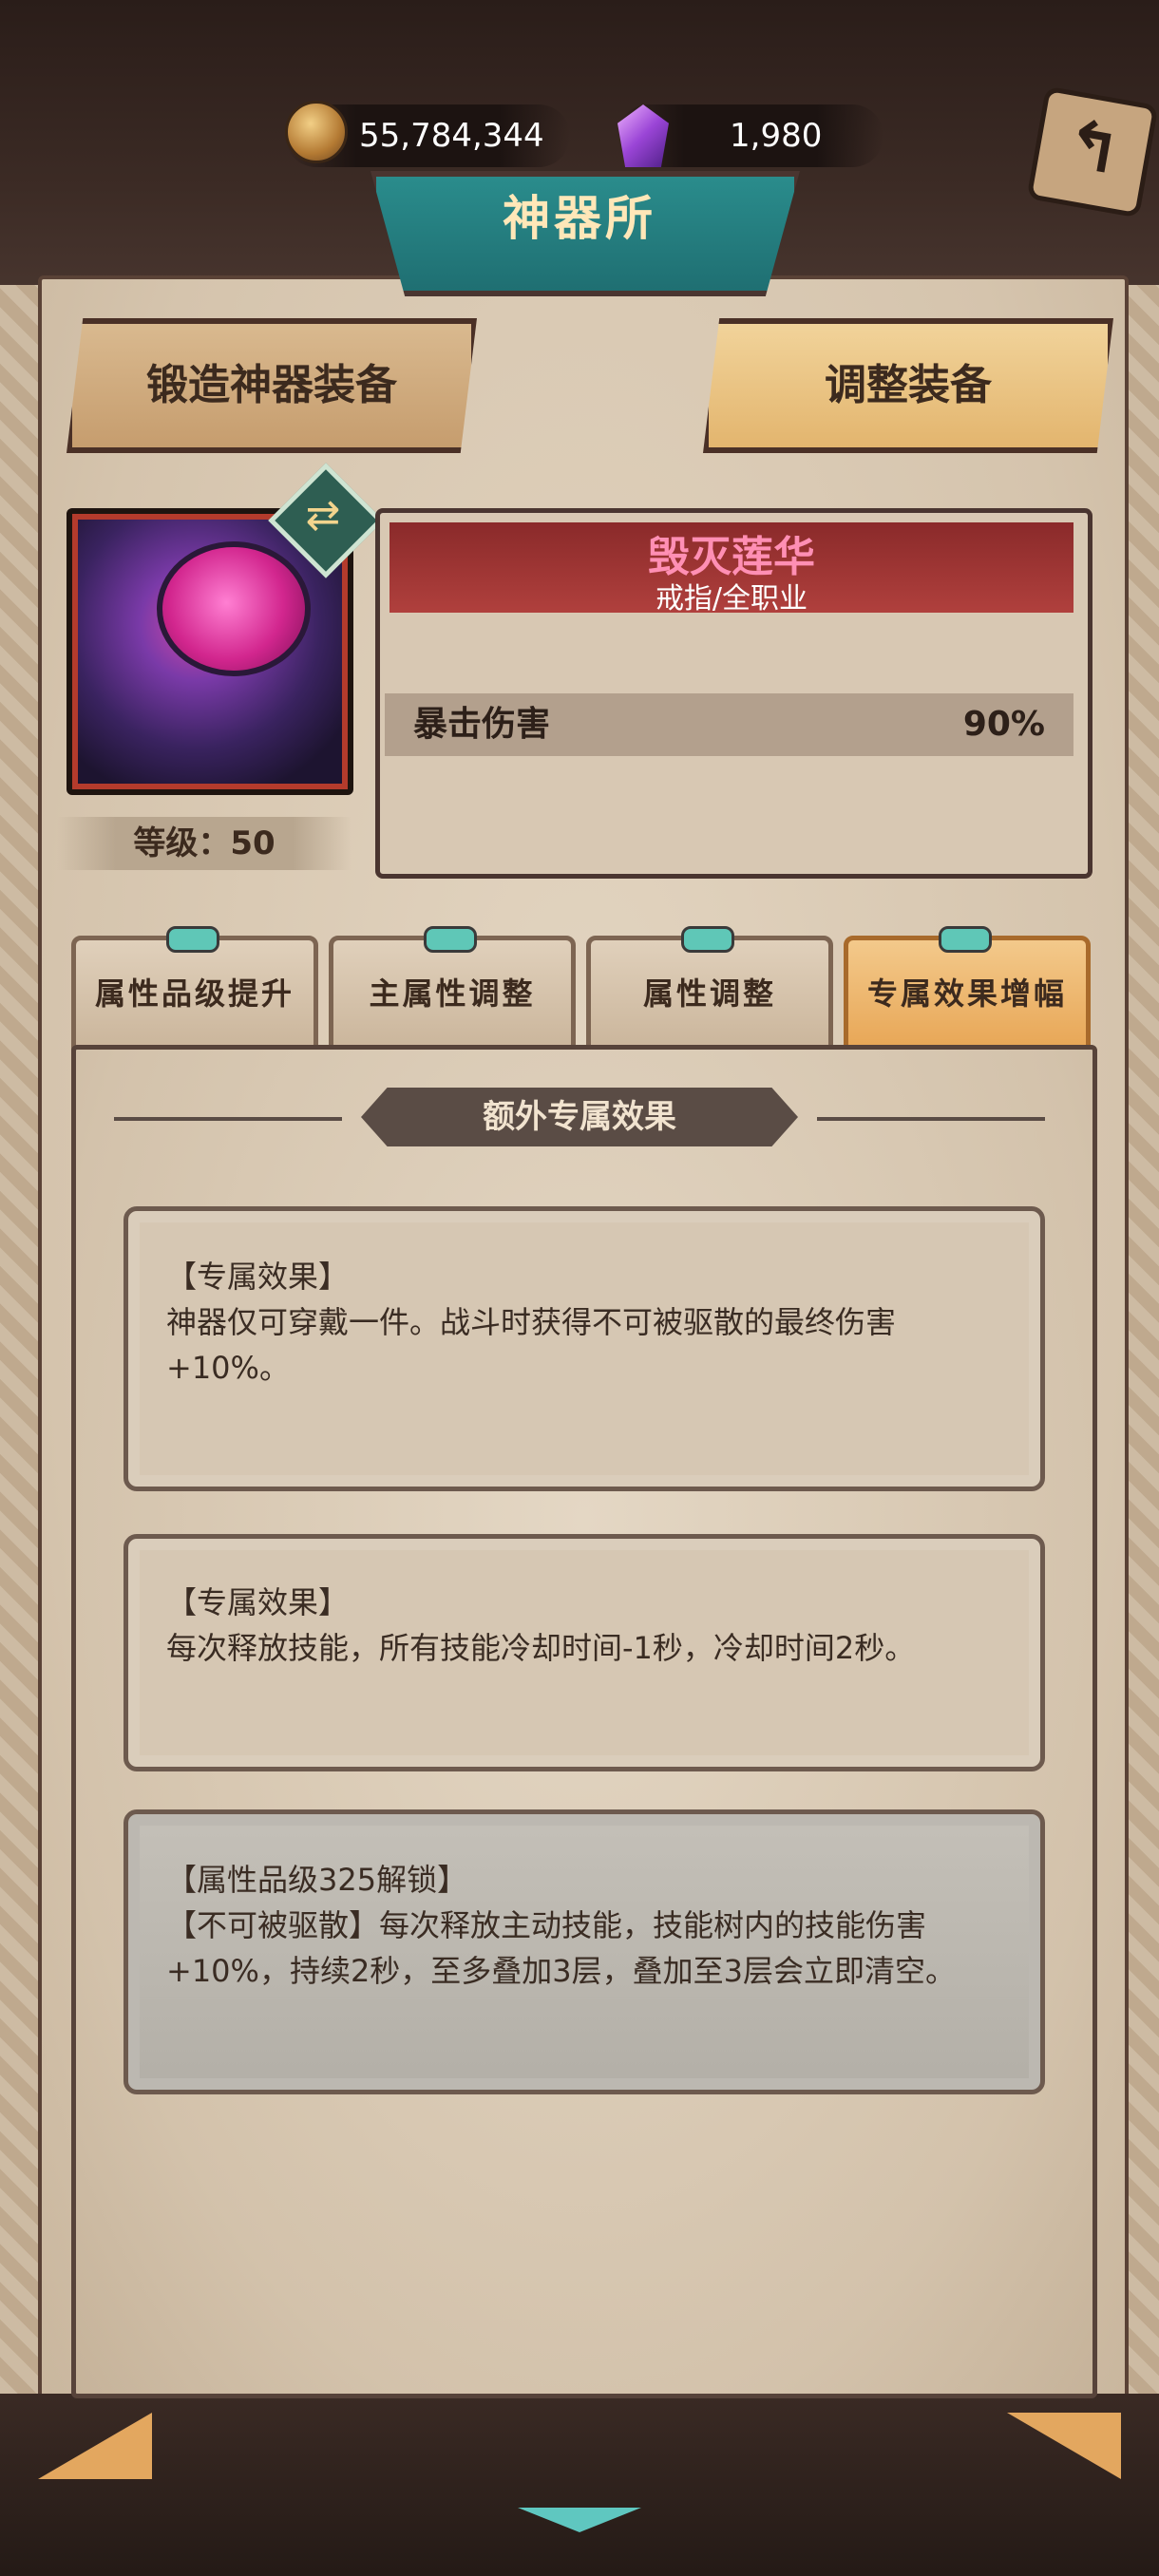 This screenshot has width=1159, height=2576. I want to click on artifact-gem-decoration, so click(234, 608).